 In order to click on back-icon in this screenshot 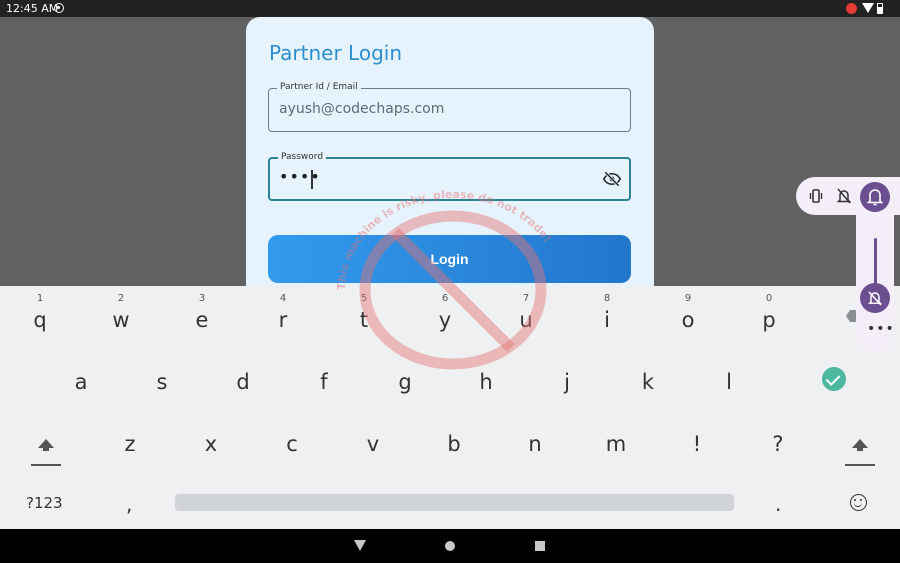, I will do `click(360, 545)`.